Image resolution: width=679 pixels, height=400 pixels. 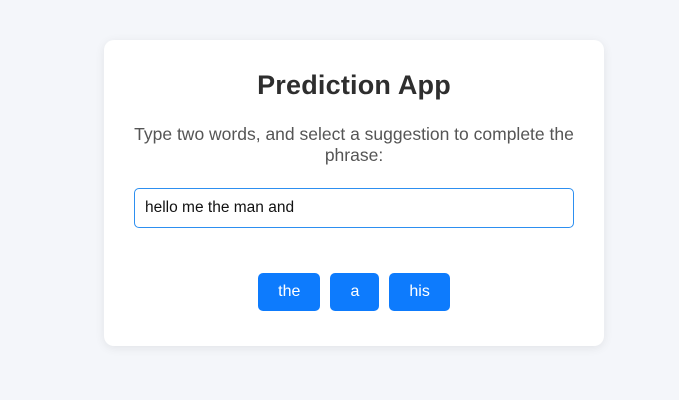 I want to click on phrase-input-wrapper, so click(x=354, y=208).